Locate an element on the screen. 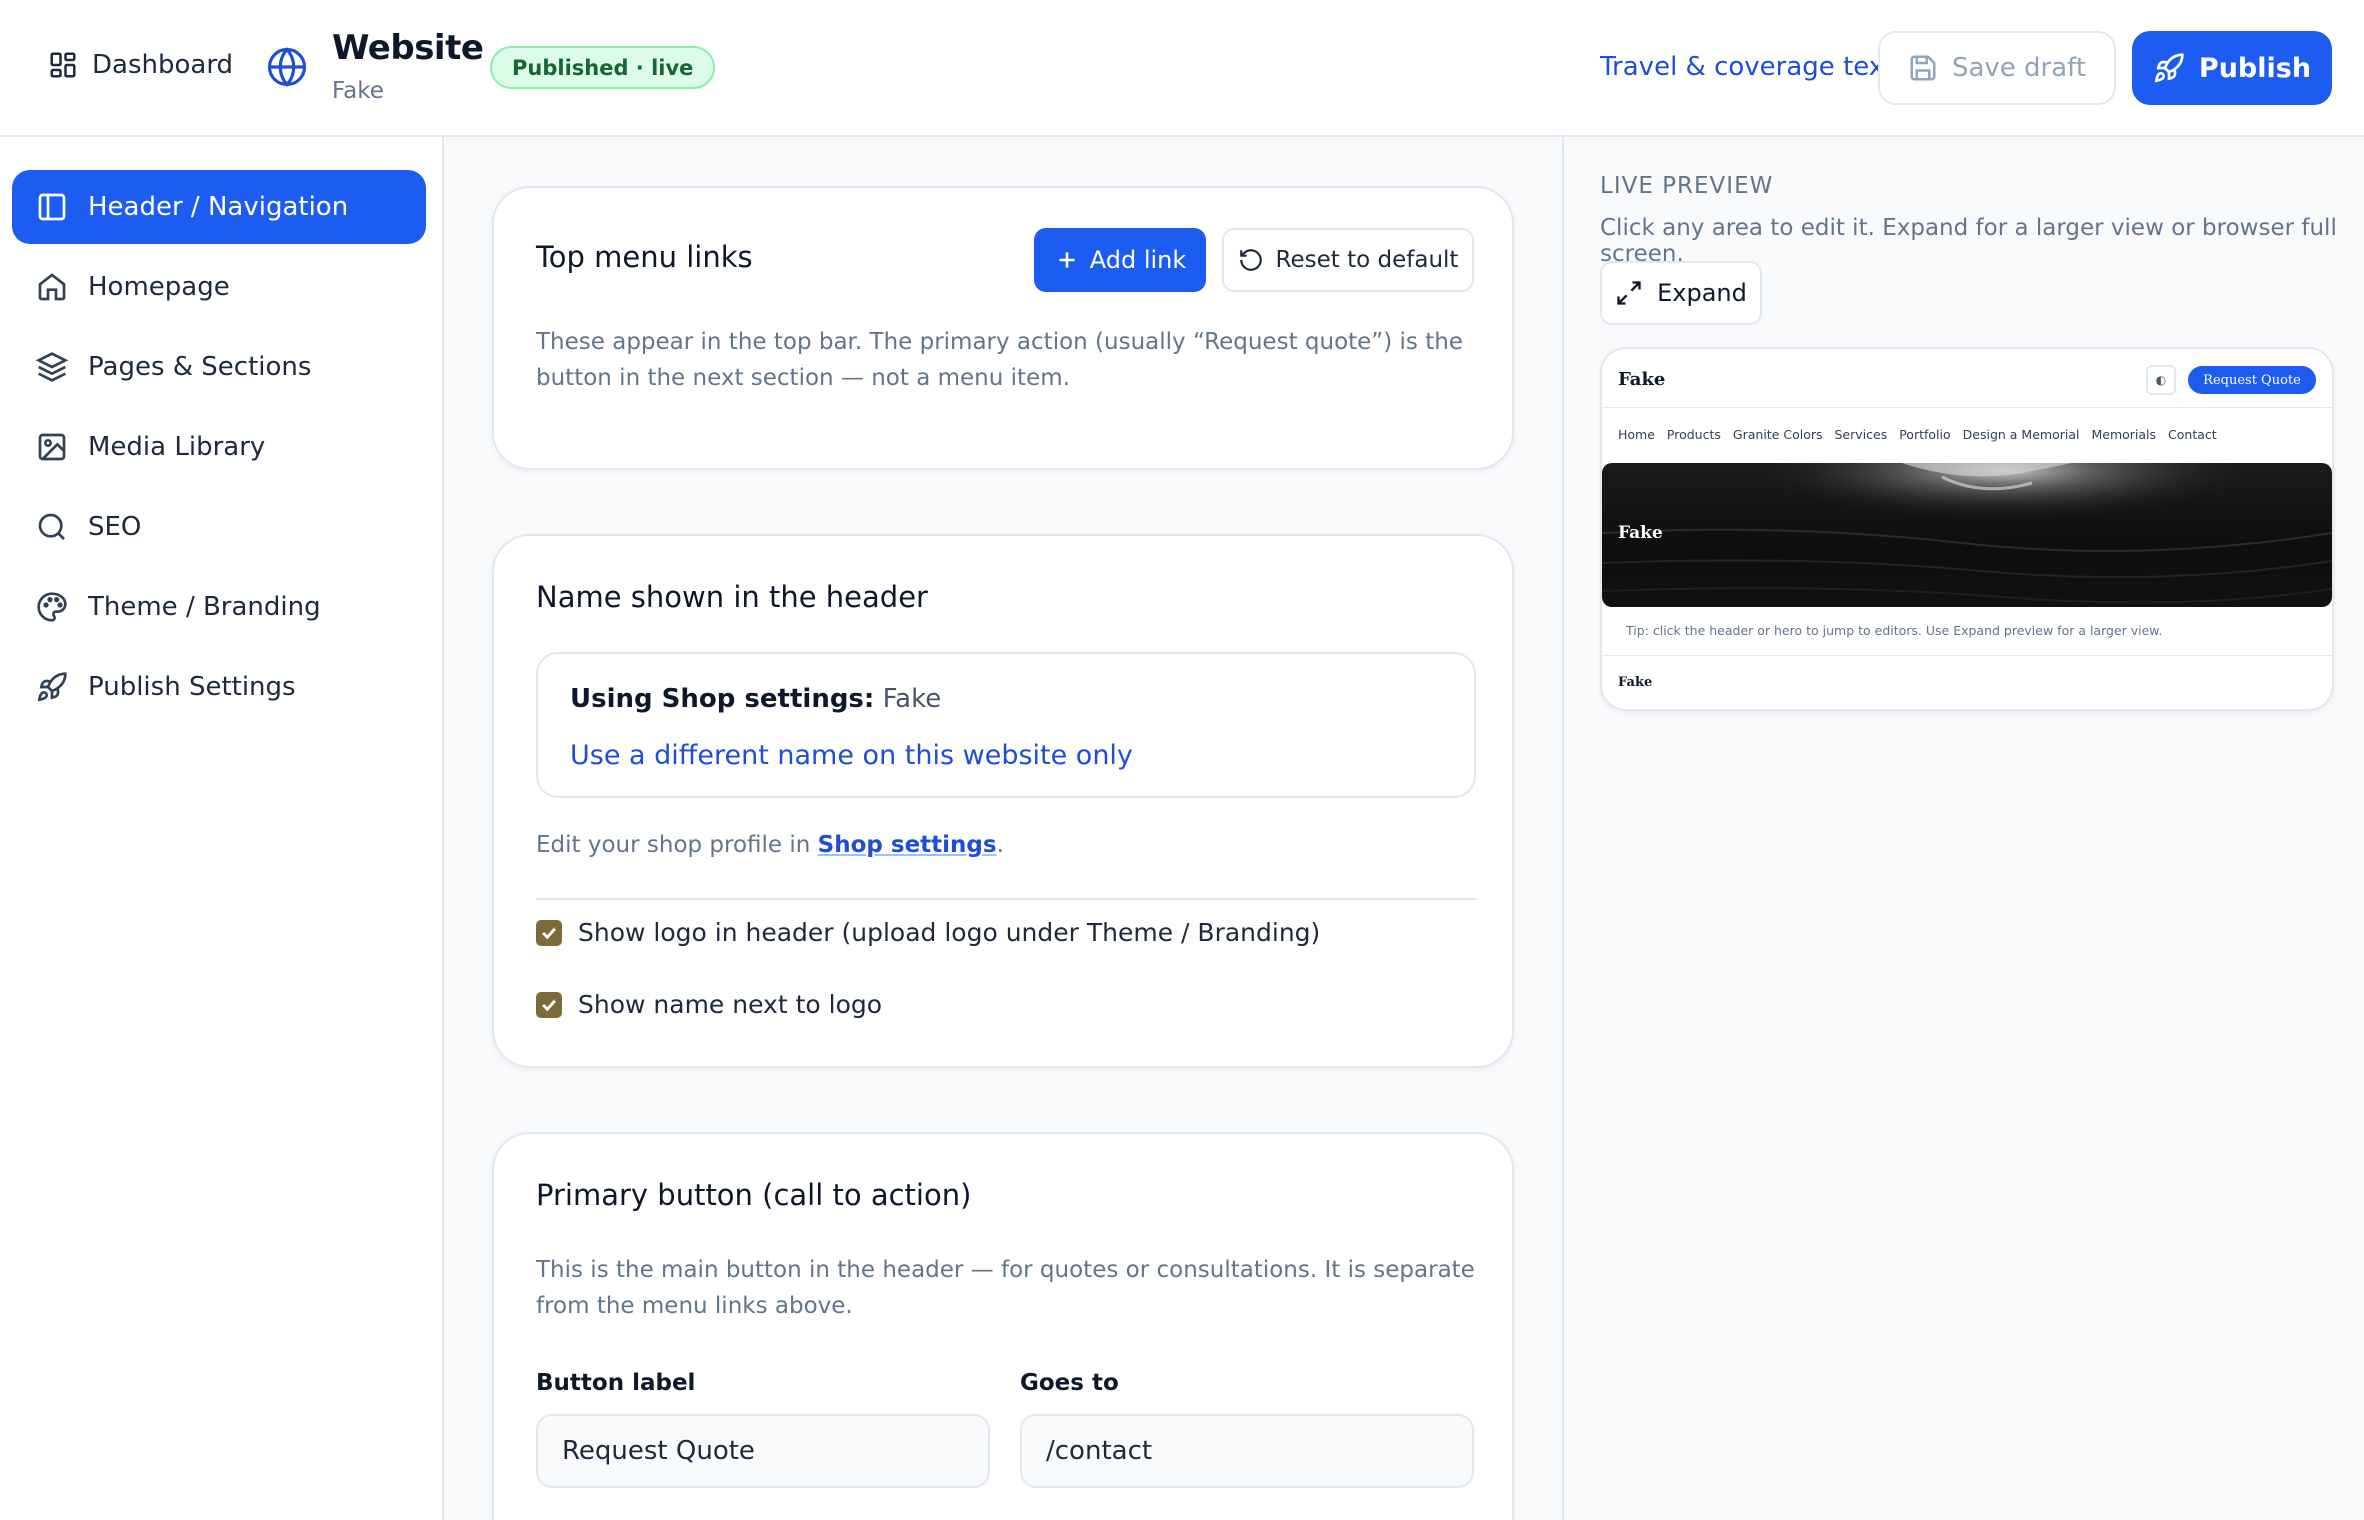  sidebar-item-theme-branding: Theme / Branding is located at coordinates (219, 607).